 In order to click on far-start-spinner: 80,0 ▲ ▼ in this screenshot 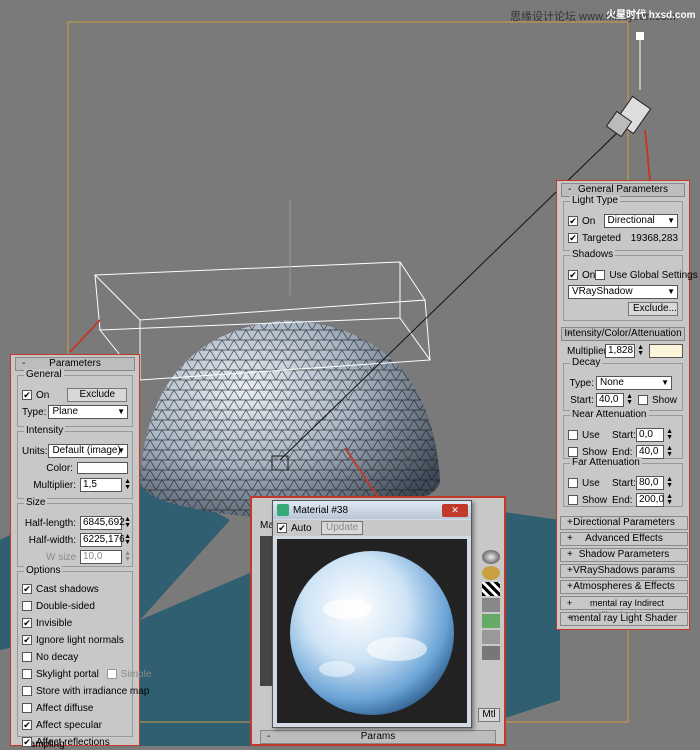, I will do `click(654, 483)`.